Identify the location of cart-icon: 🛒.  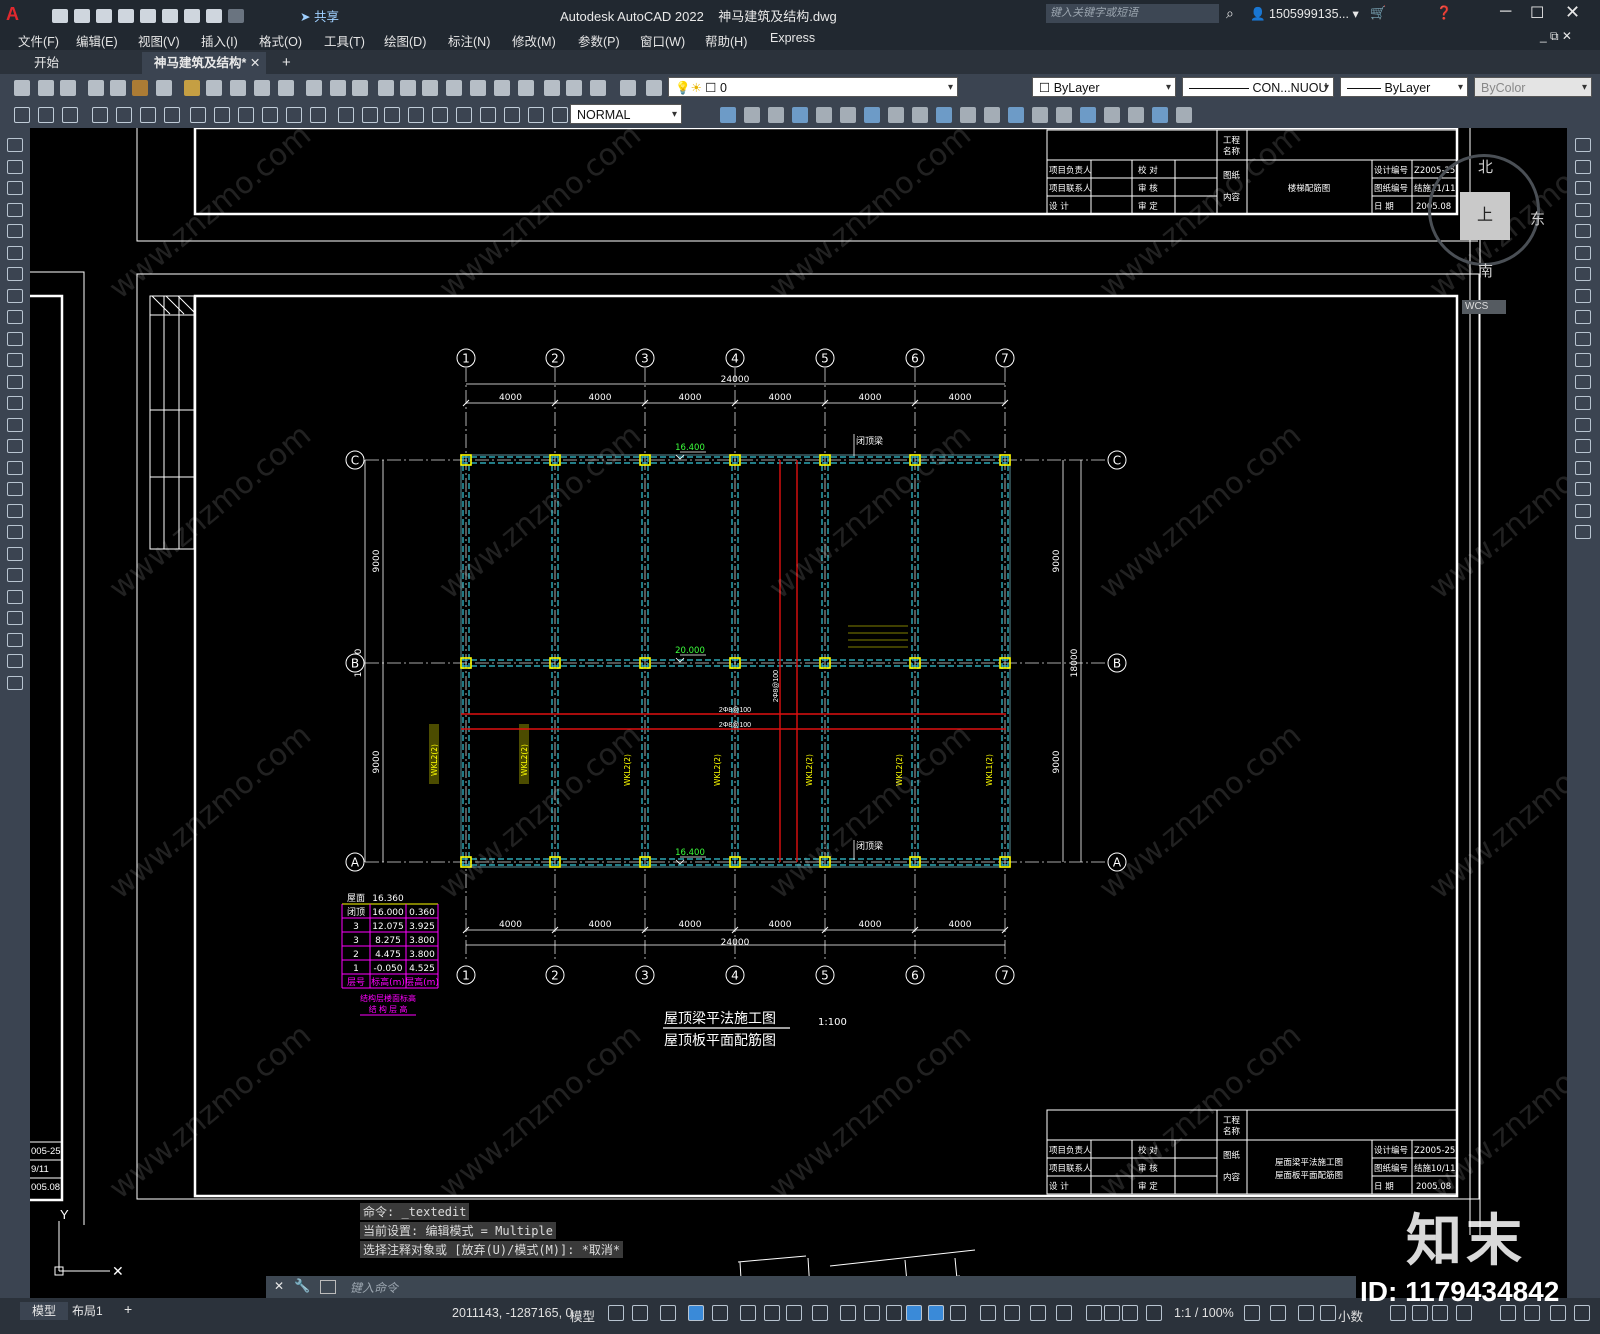
(1378, 13).